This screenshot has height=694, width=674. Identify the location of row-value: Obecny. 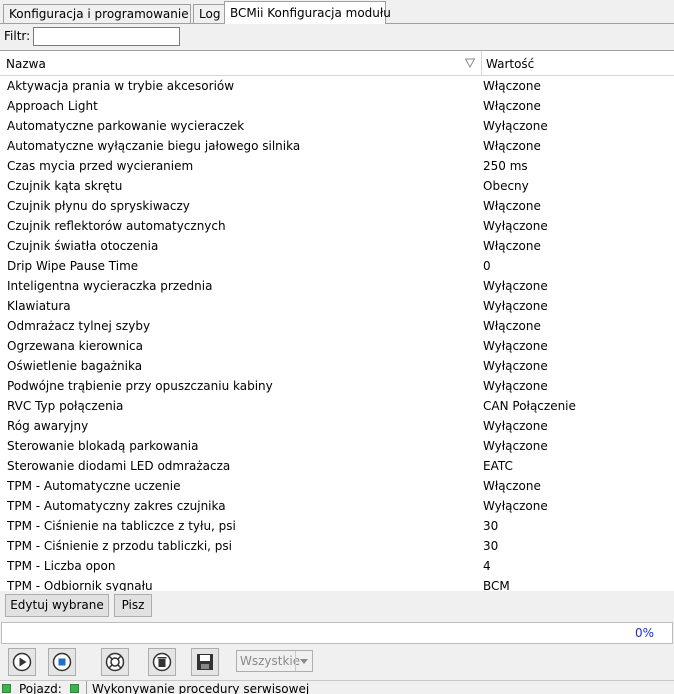
(506, 186).